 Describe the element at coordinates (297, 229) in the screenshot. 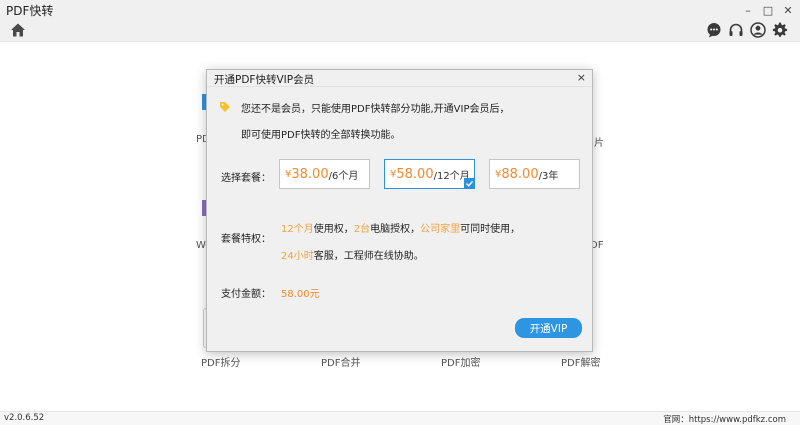

I see `feature-highlight: 12个月` at that location.